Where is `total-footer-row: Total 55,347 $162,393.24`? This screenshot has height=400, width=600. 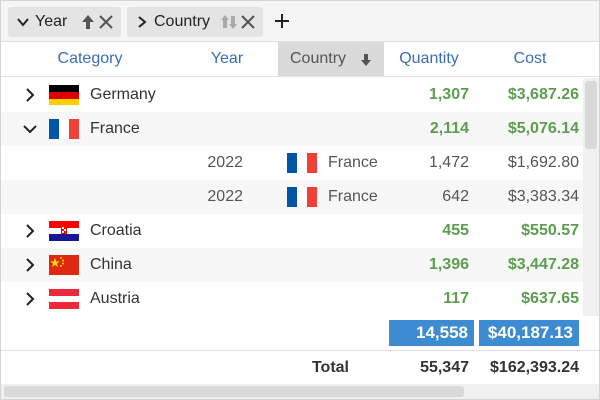
total-footer-row: Total 55,347 $162,393.24 is located at coordinates (300, 367).